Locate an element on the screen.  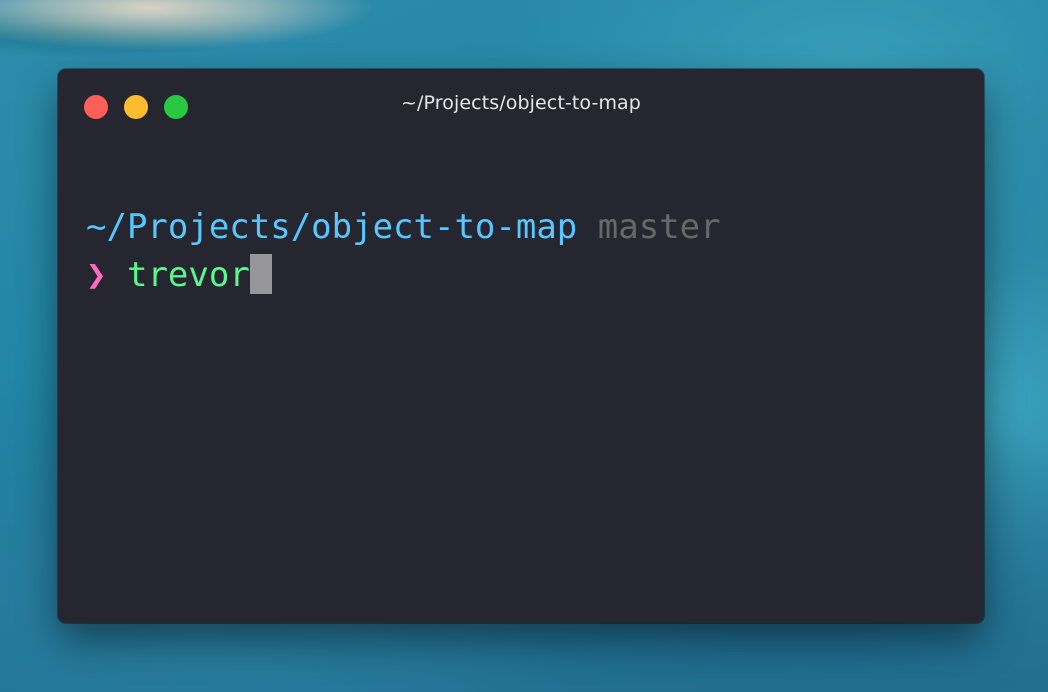
window-title: ~/Projects/object-to-map is located at coordinates (521, 103).